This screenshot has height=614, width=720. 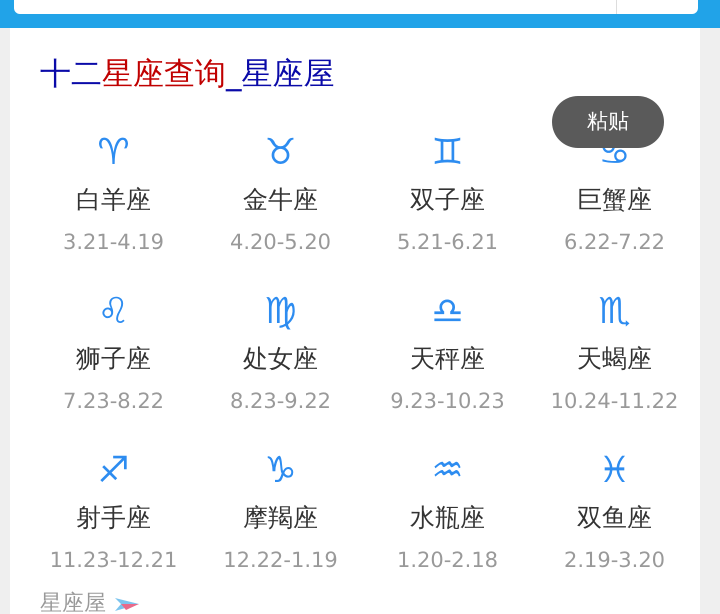 What do you see at coordinates (113, 200) in the screenshot?
I see `sign-name: 白羊座` at bounding box center [113, 200].